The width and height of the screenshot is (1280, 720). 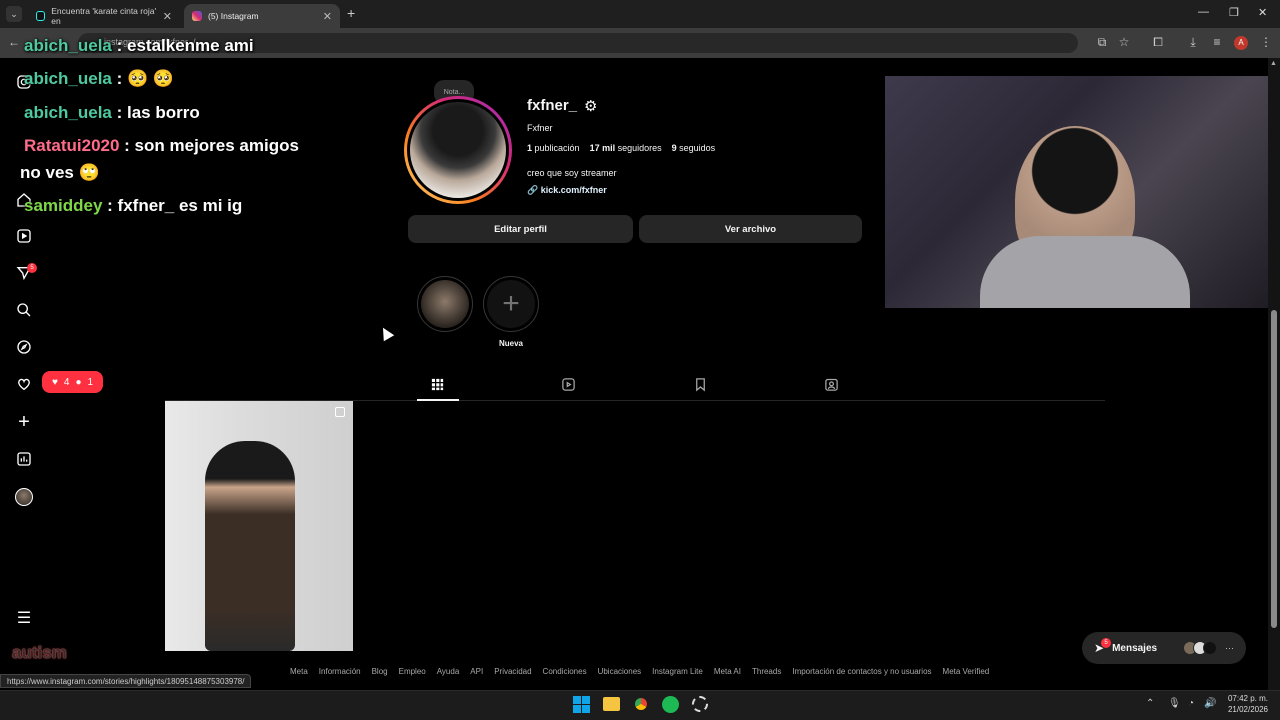 I want to click on footer-link: API, so click(x=476, y=671).